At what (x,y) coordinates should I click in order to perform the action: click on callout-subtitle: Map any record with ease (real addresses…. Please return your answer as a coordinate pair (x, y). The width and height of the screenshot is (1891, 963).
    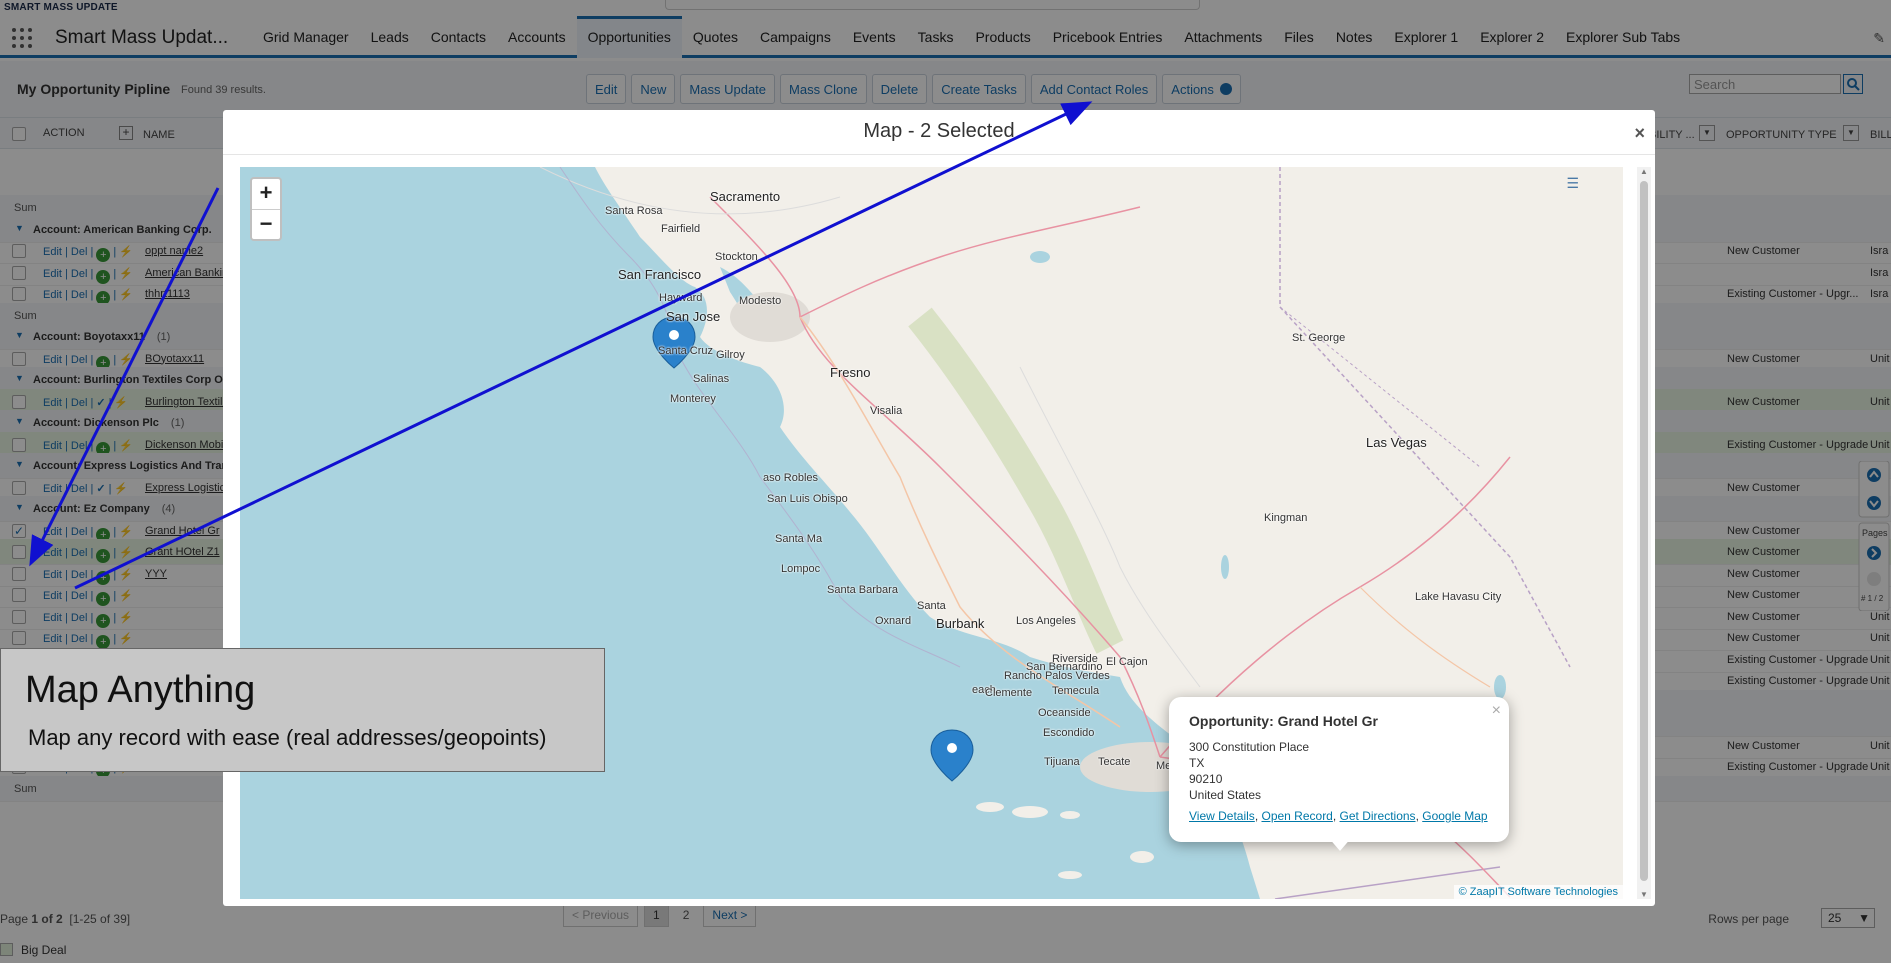
    Looking at the image, I should click on (287, 737).